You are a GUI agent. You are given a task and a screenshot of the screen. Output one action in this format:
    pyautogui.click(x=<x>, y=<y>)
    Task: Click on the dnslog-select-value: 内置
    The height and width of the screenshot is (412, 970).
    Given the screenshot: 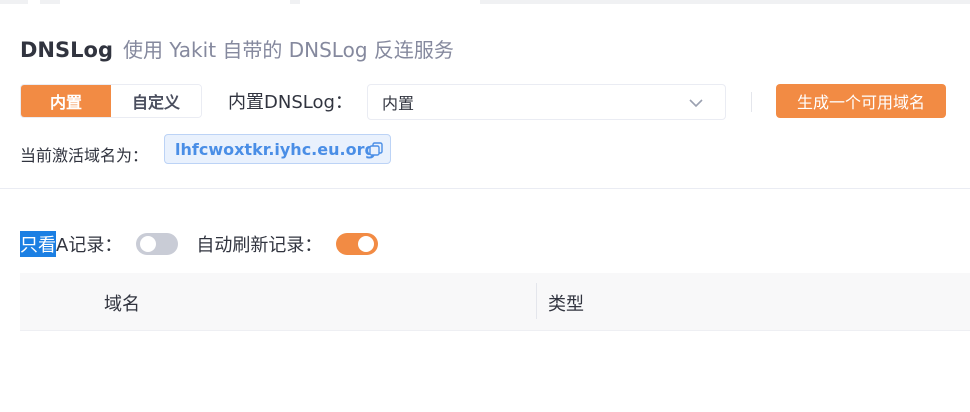 What is the action you would take?
    pyautogui.click(x=398, y=103)
    